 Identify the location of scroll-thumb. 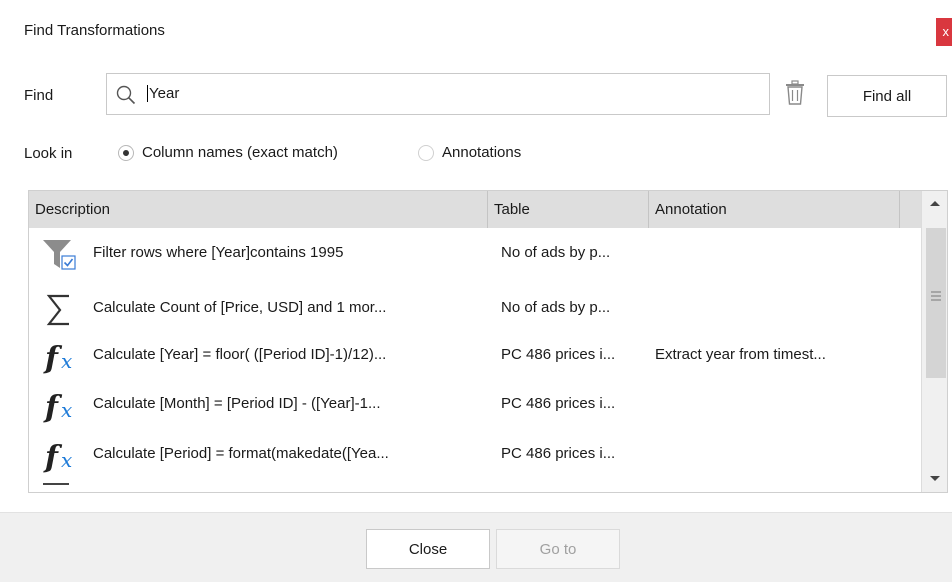
(936, 303).